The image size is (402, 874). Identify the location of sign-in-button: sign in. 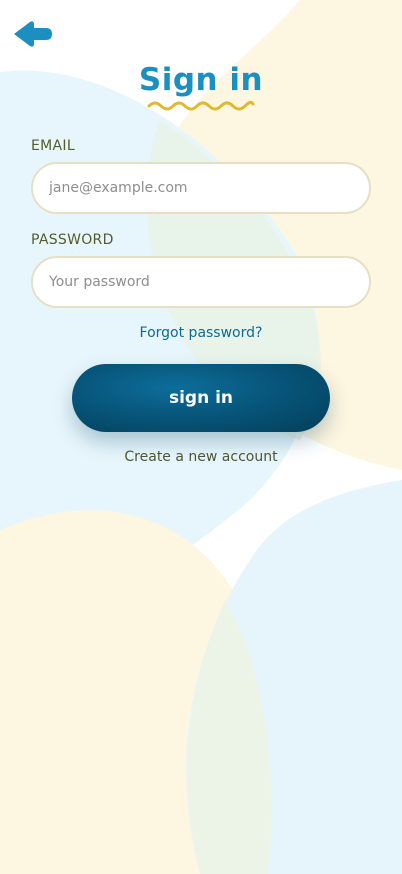
(201, 398).